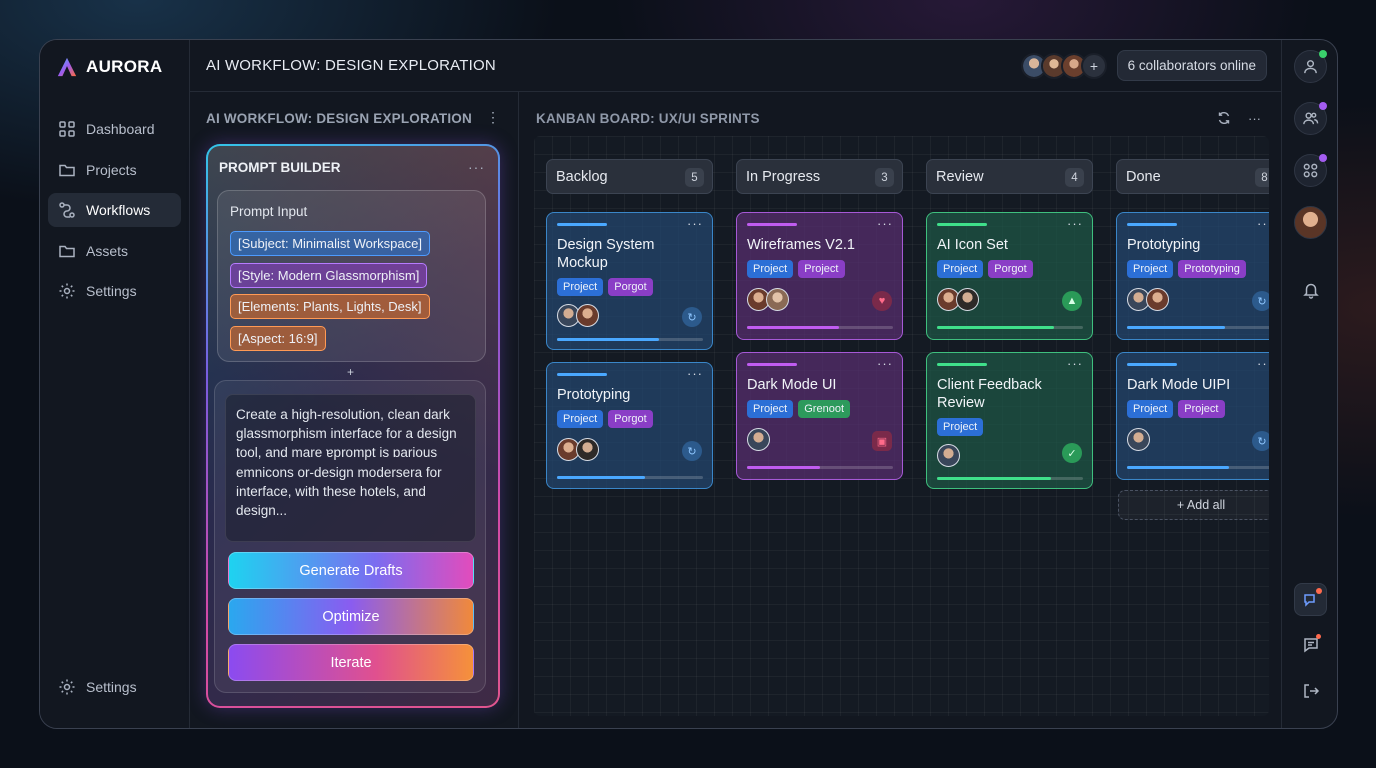 The image size is (1376, 768). I want to click on task-card: ··· Prototyping ProjectPrototyping ↻, so click(1192, 276).